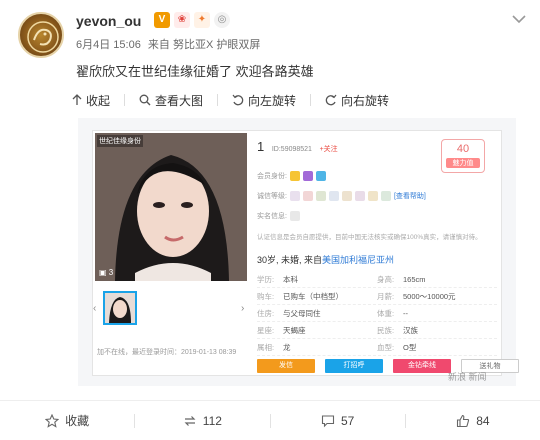 The height and width of the screenshot is (440, 540). What do you see at coordinates (195, 71) in the screenshot?
I see `post-text: 翟欣欣又在世纪佳缘征婚了 欢迎各路英雄` at bounding box center [195, 71].